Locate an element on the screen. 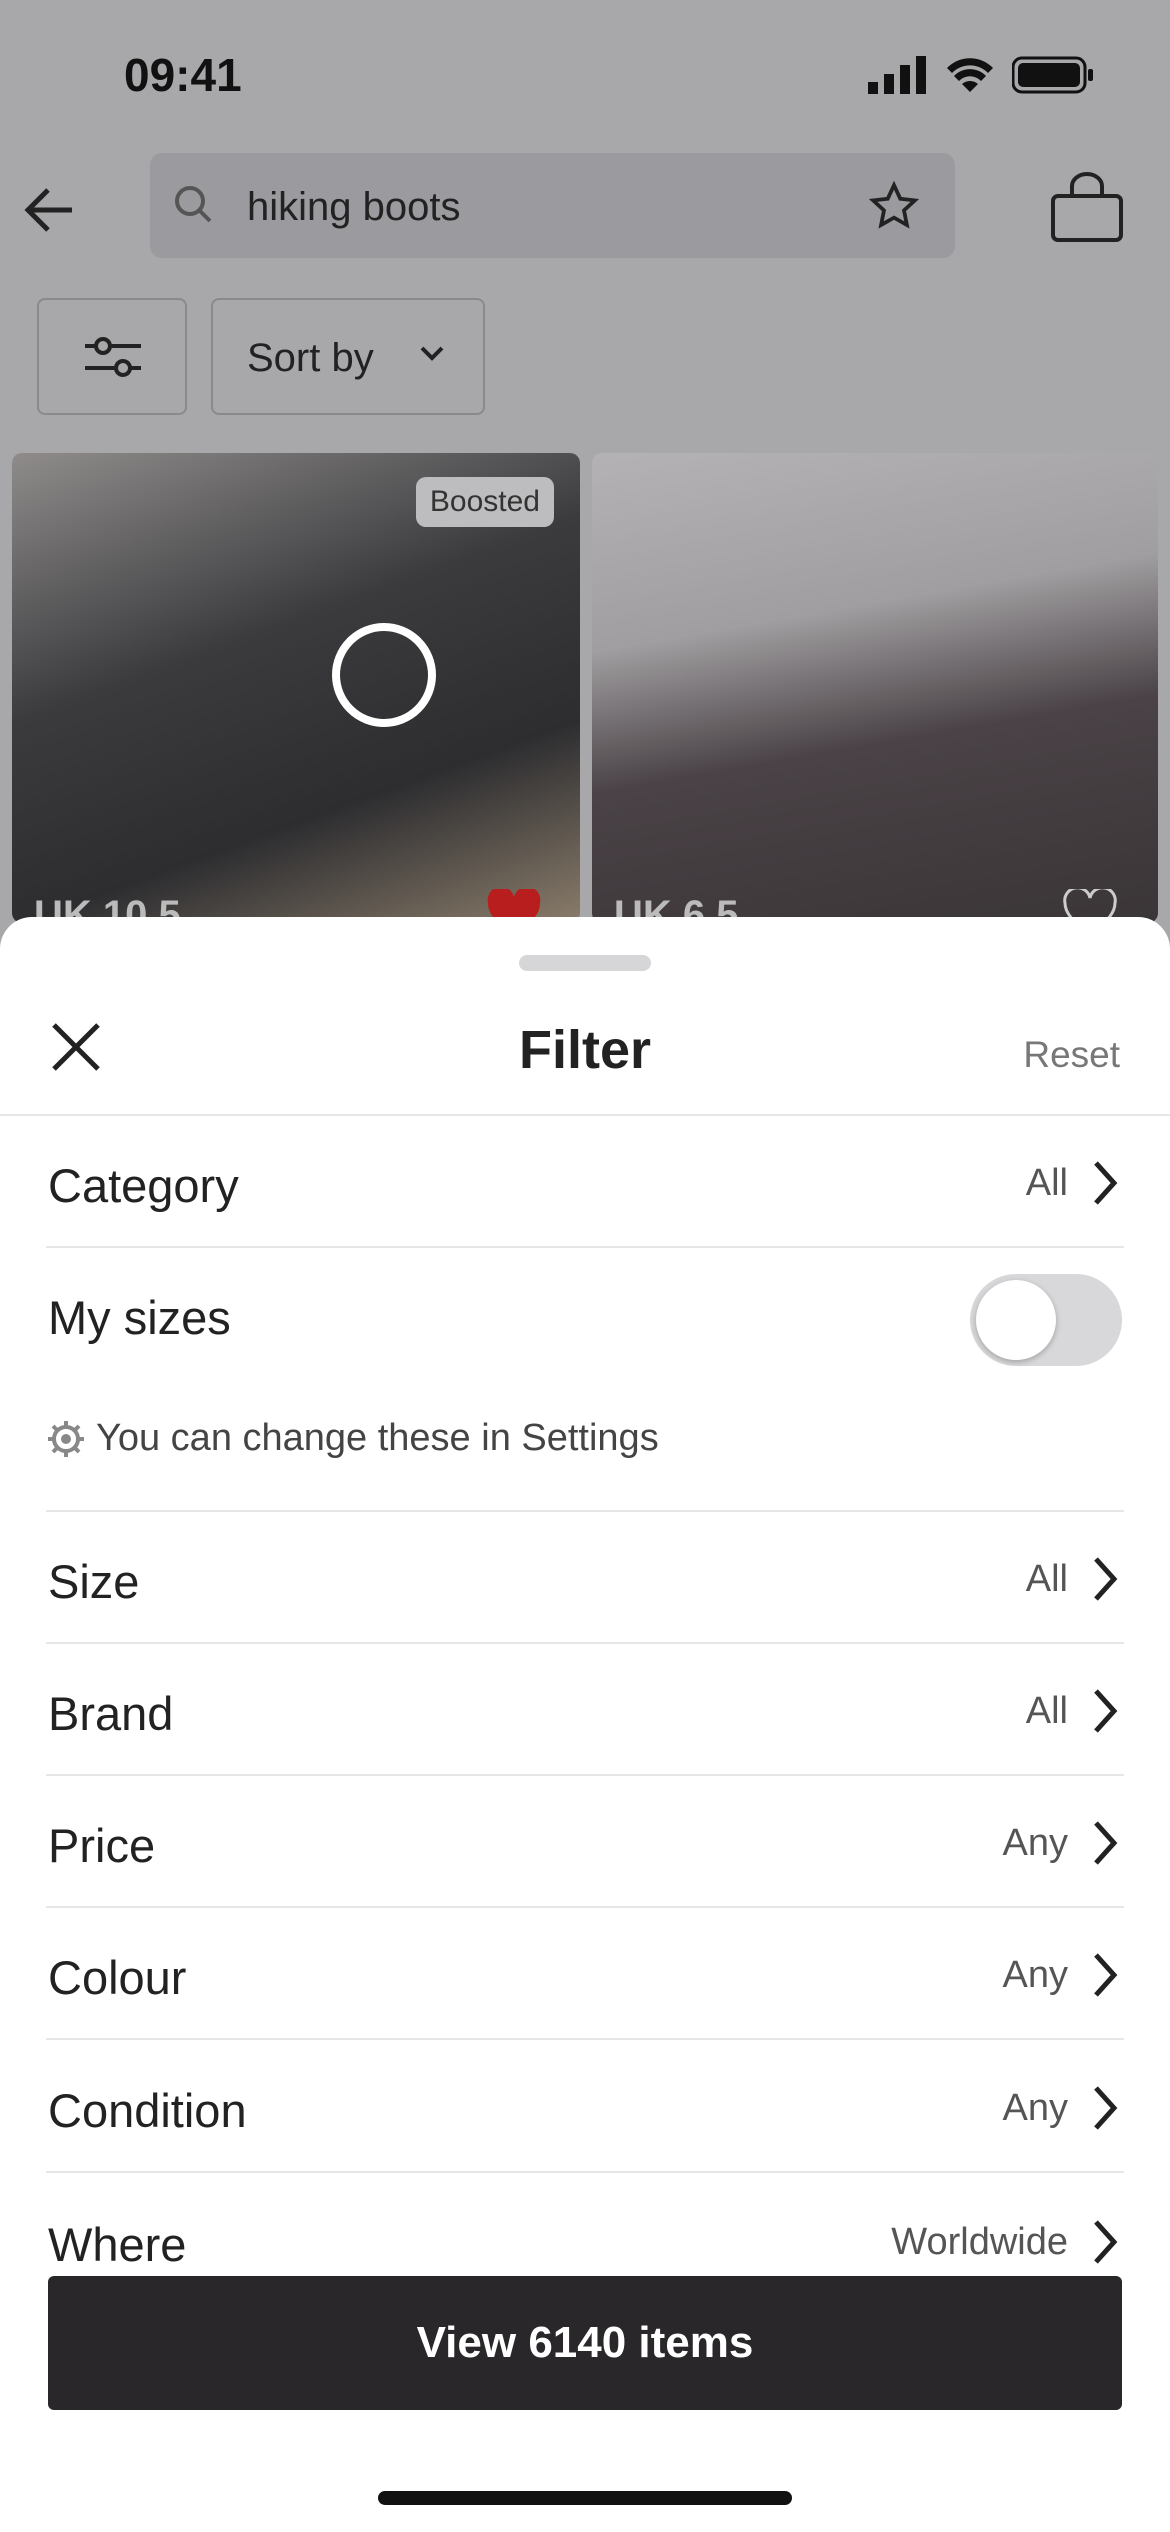 The height and width of the screenshot is (2532, 1170). product-card: Boosted UK 10.5 is located at coordinates (296, 688).